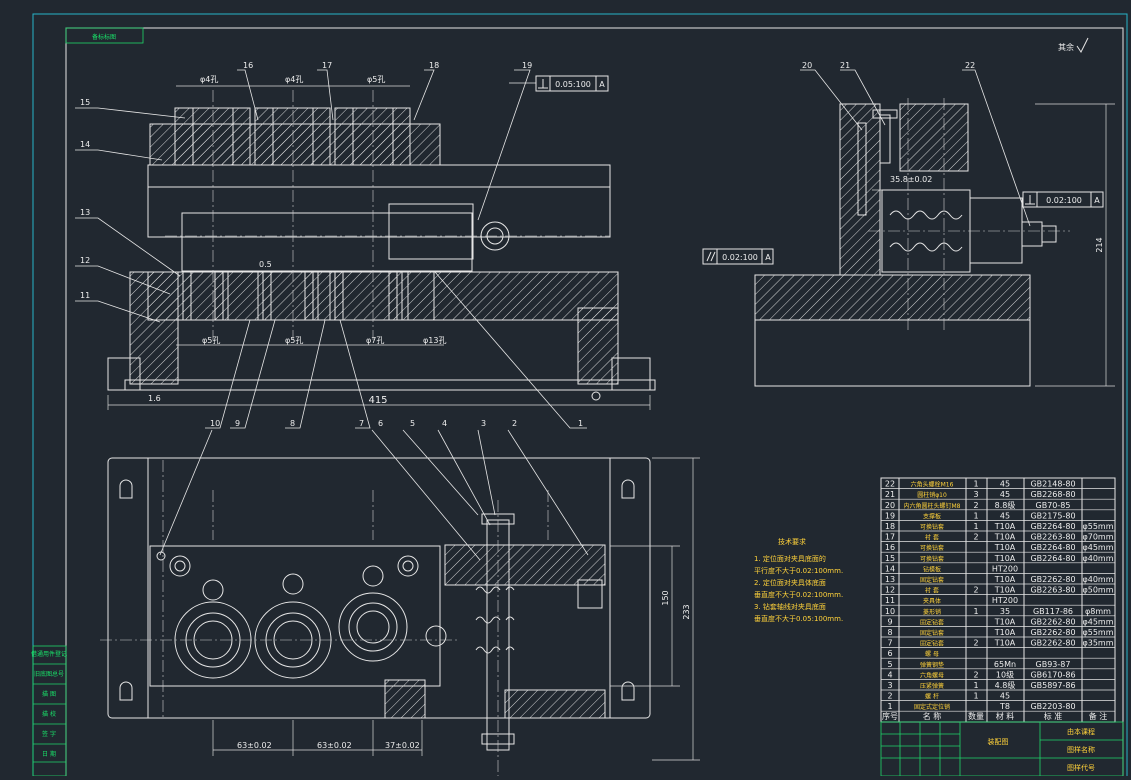 This screenshot has width=1131, height=780. What do you see at coordinates (890, 526) in the screenshot?
I see `bom-cell: 18` at bounding box center [890, 526].